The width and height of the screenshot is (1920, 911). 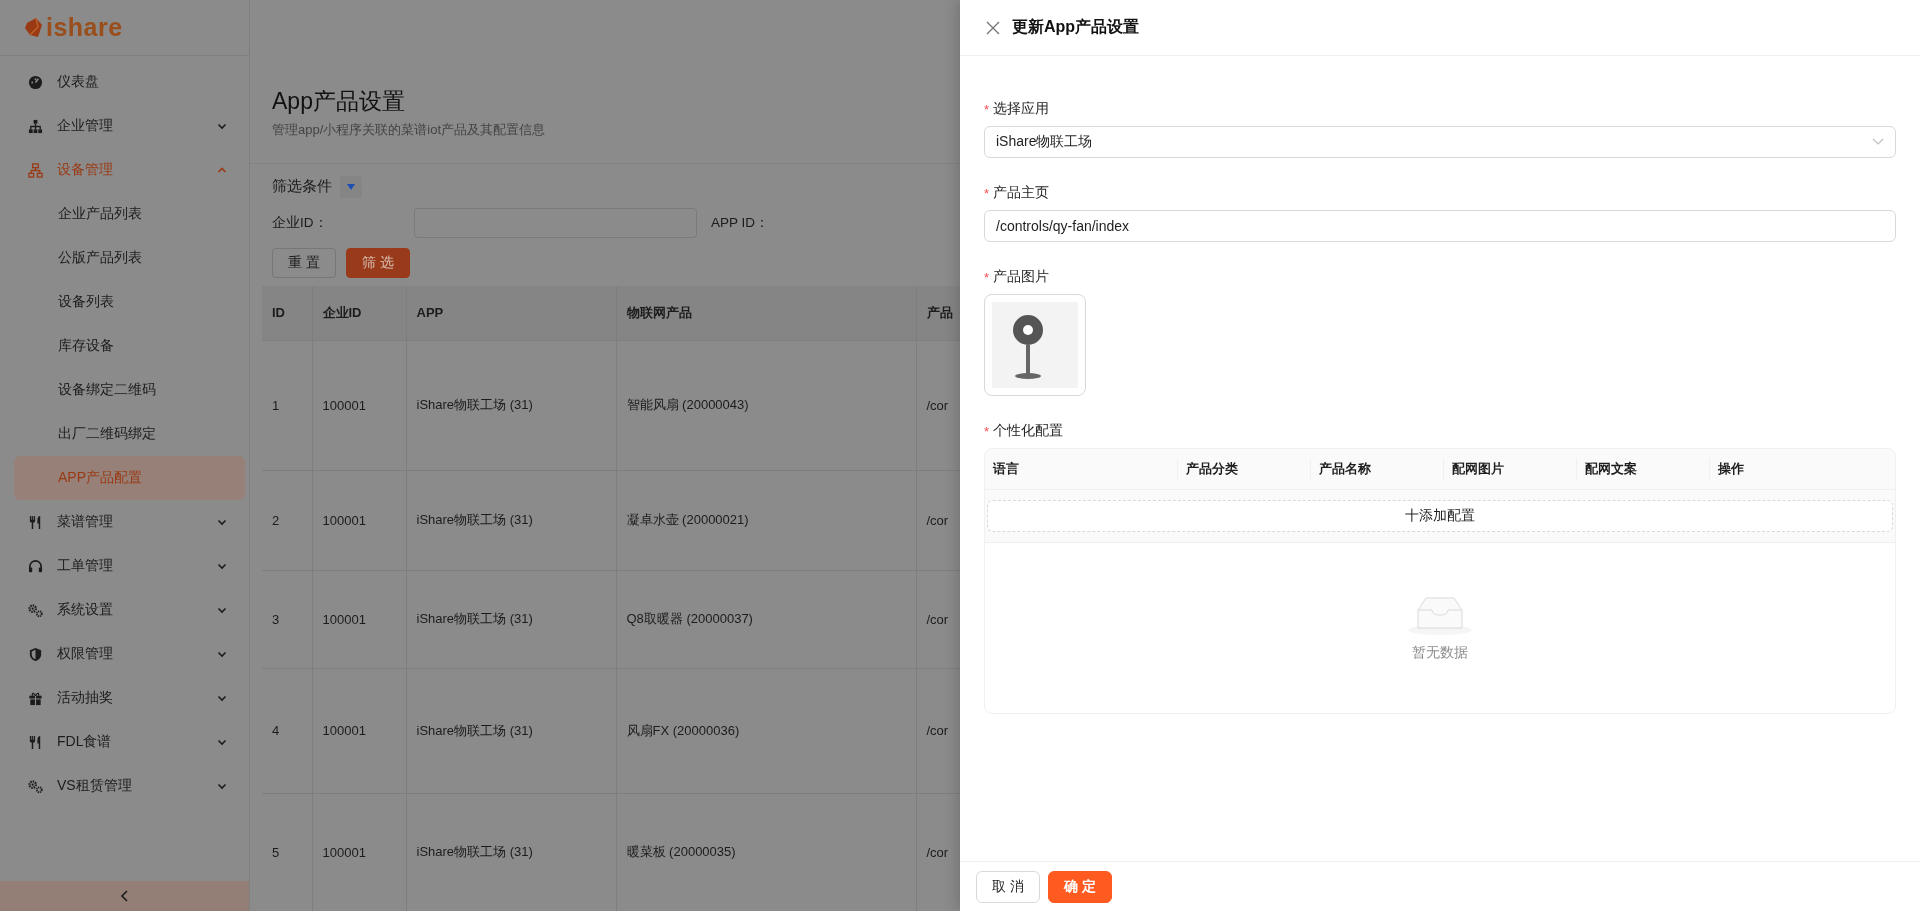 What do you see at coordinates (766, 520) in the screenshot?
I see `table-cell: 凝卓水壶 (20000021)` at bounding box center [766, 520].